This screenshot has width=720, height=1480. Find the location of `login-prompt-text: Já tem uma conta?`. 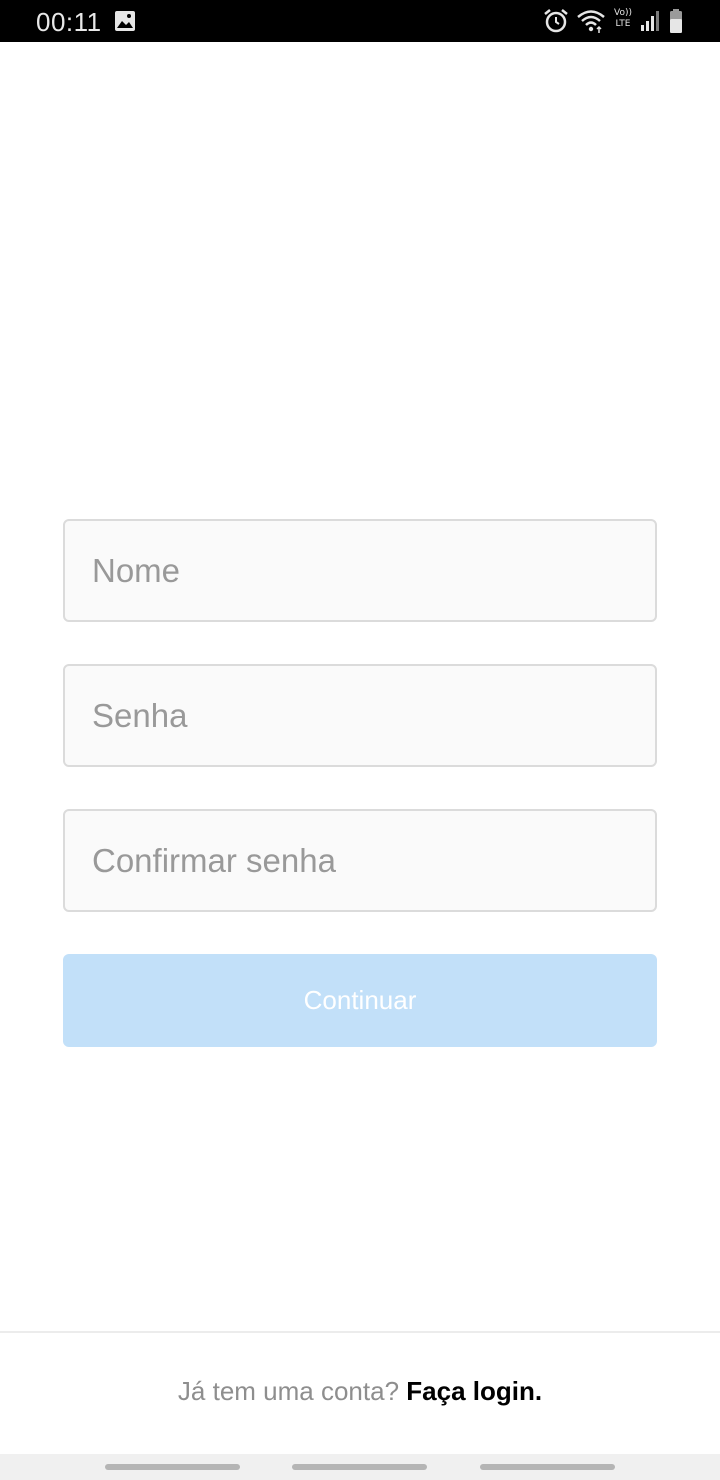

login-prompt-text: Já tem uma conta? is located at coordinates (292, 1391).